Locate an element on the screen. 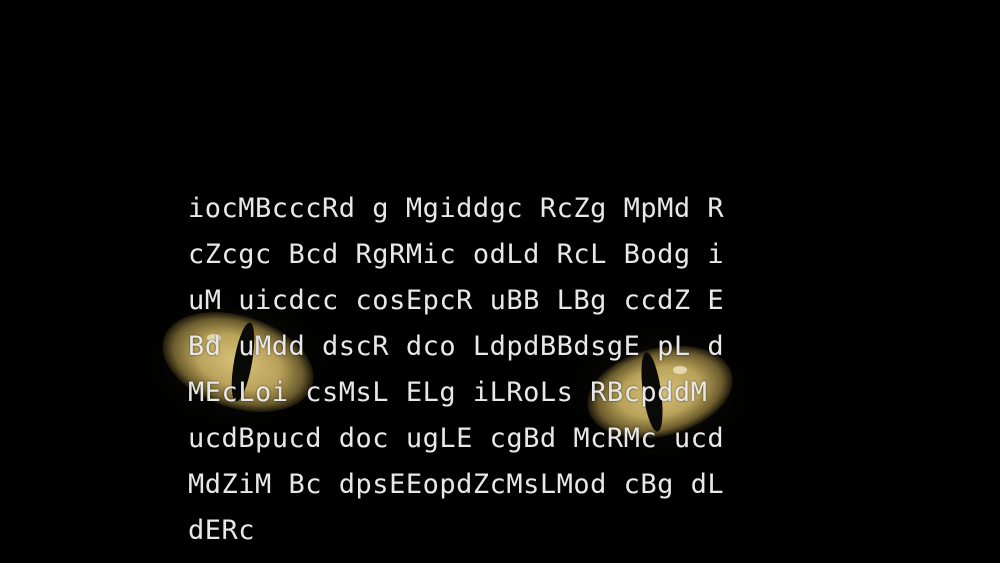  overlay-text-line: cZcgc Bcd RgRMic odLd RcL Bodg i is located at coordinates (456, 254).